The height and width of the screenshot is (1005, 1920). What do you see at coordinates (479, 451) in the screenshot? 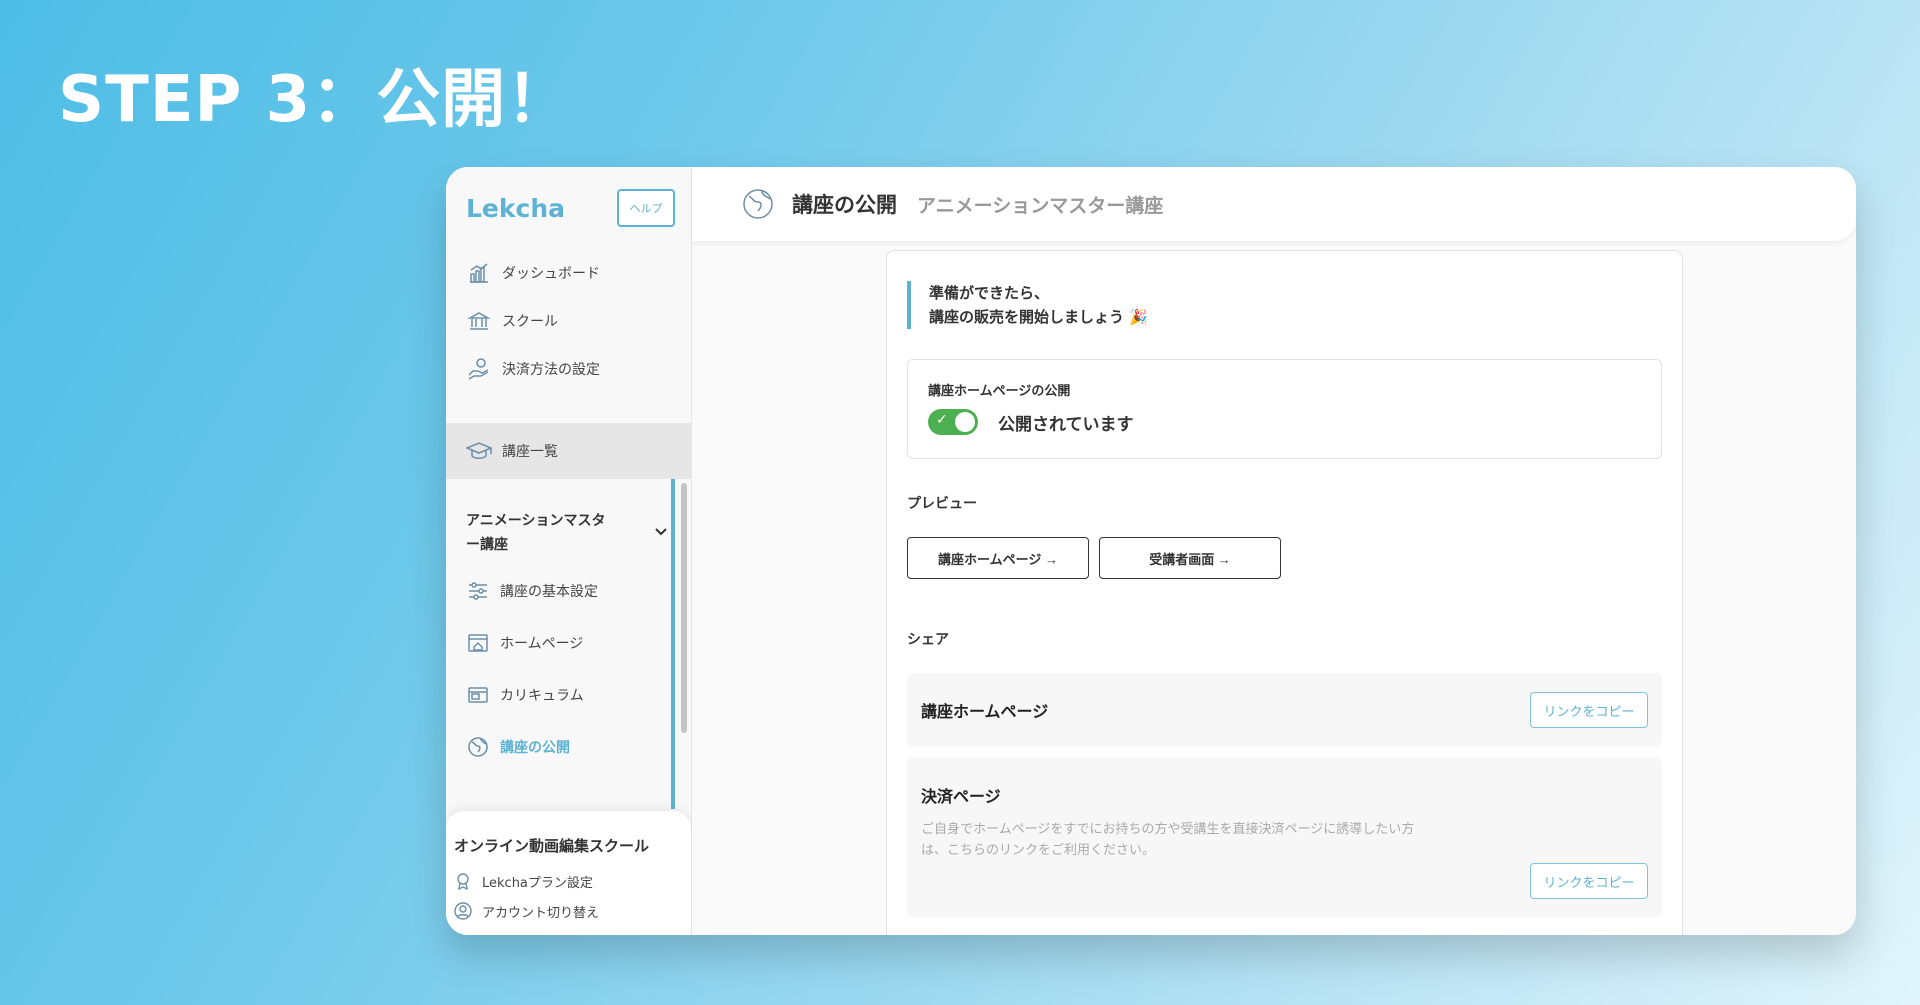
I see `graduation-cap-icon` at bounding box center [479, 451].